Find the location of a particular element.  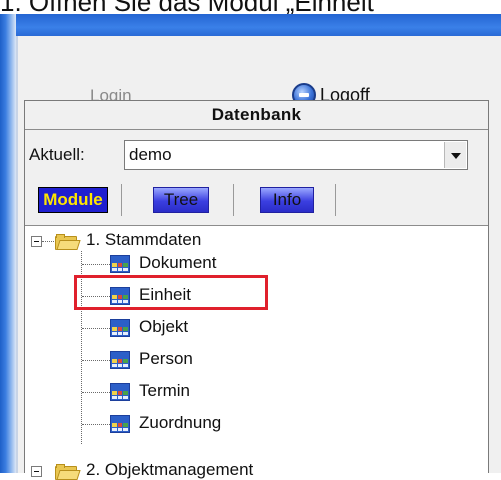

folder-icon is located at coordinates (68, 472).